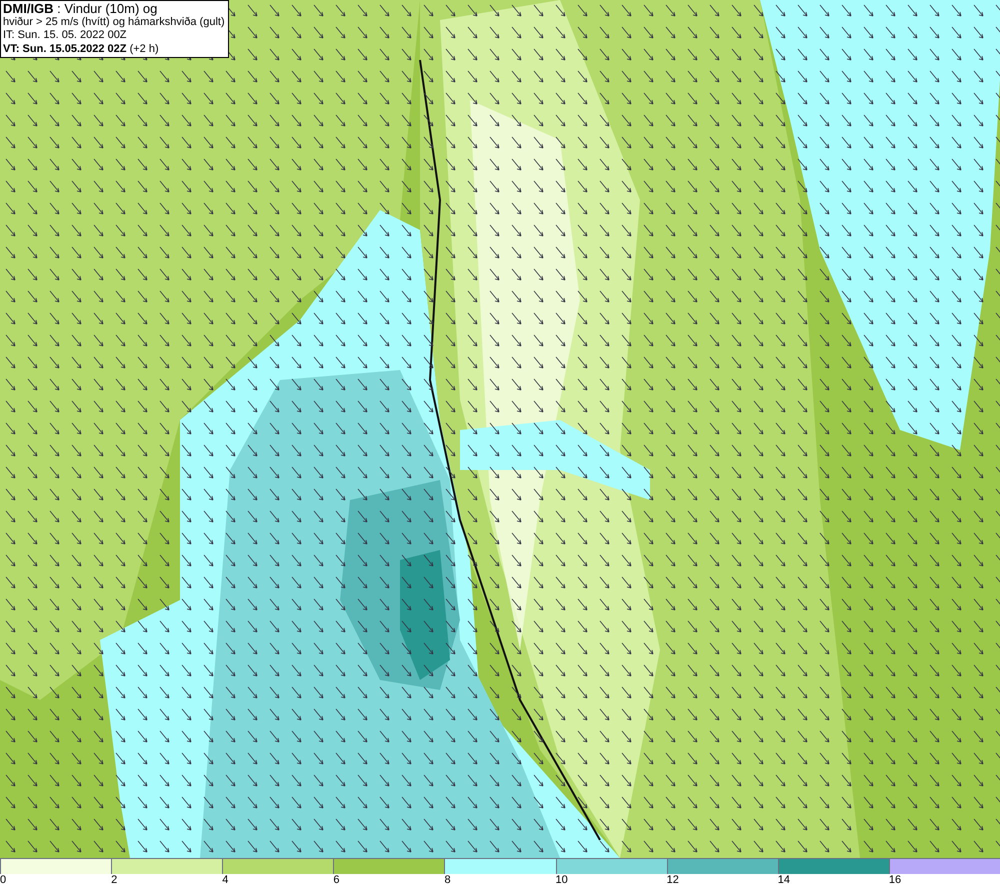  What do you see at coordinates (895, 880) in the screenshot?
I see `legend-label: 16` at bounding box center [895, 880].